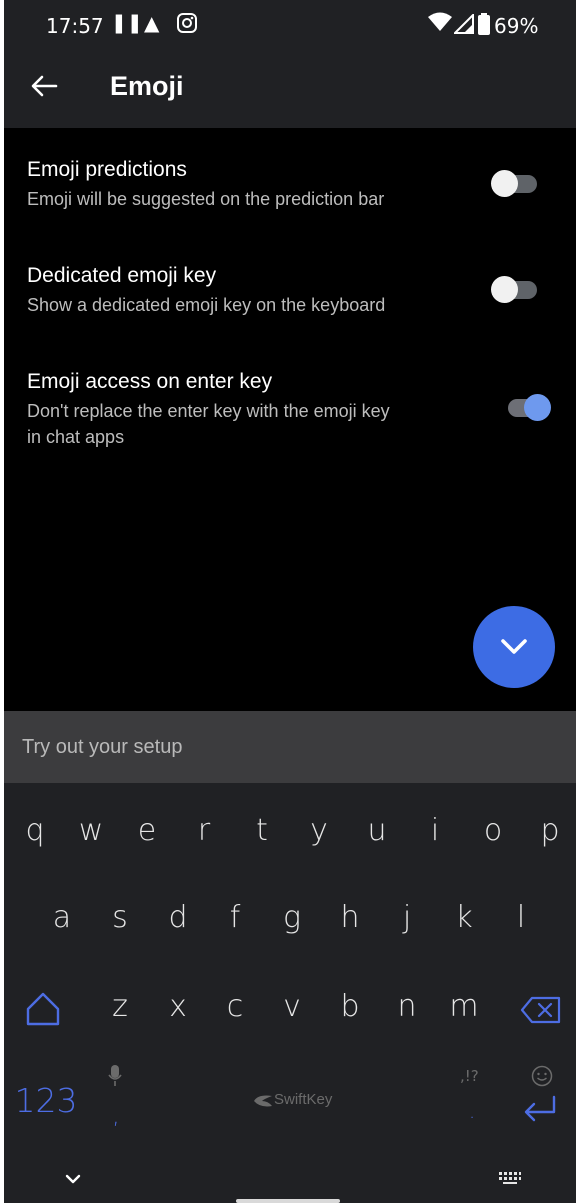 The width and height of the screenshot is (576, 1203). I want to click on key-i: i, so click(435, 830).